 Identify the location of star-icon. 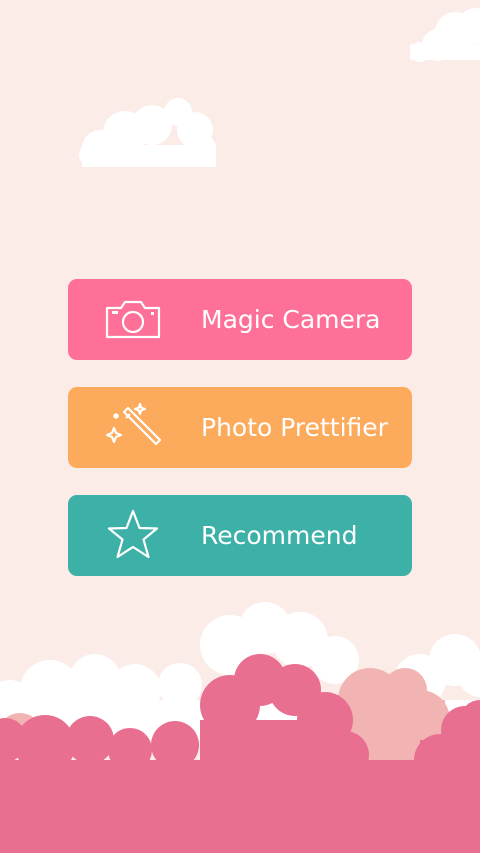
(133, 536).